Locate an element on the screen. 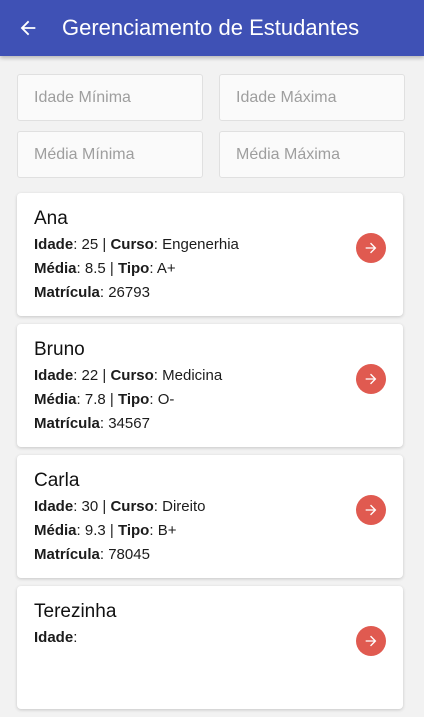 This screenshot has height=717, width=424. curso-value: Direito is located at coordinates (184, 506).